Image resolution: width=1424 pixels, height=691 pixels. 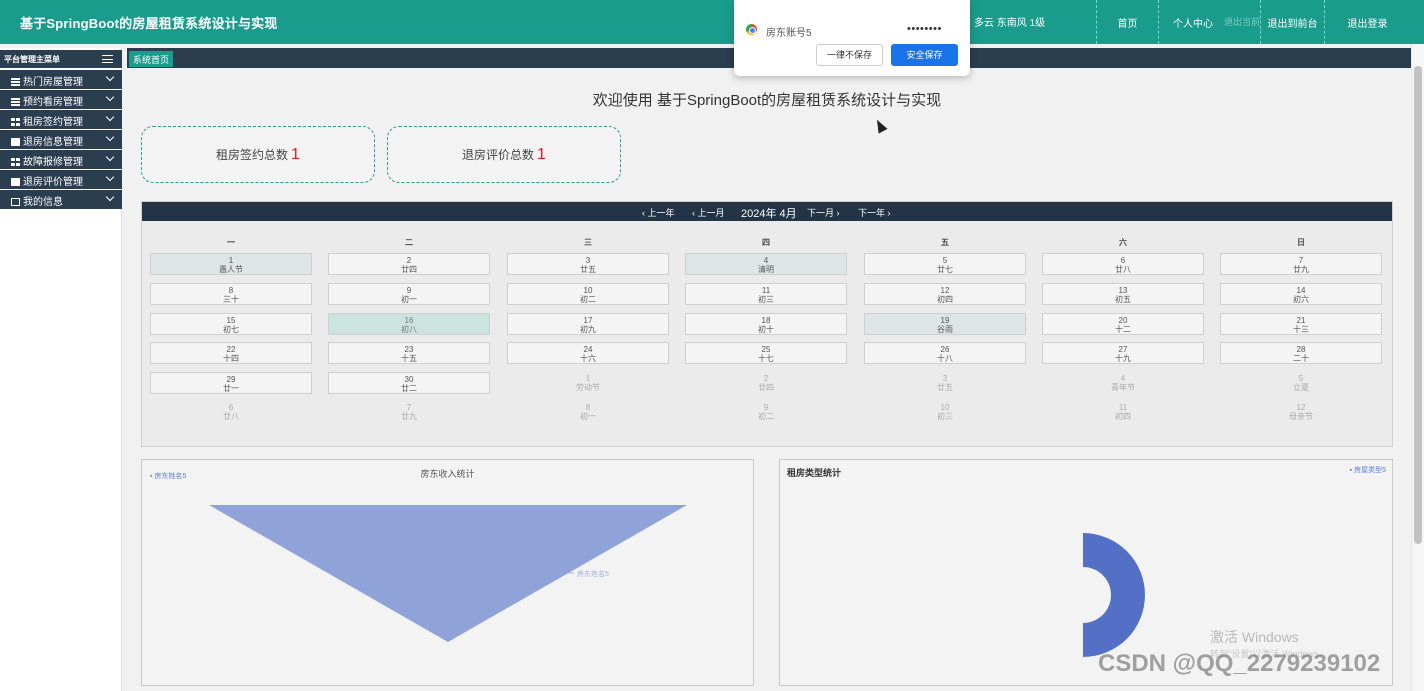 I want to click on weekday-header: 一, so click(x=231, y=242).